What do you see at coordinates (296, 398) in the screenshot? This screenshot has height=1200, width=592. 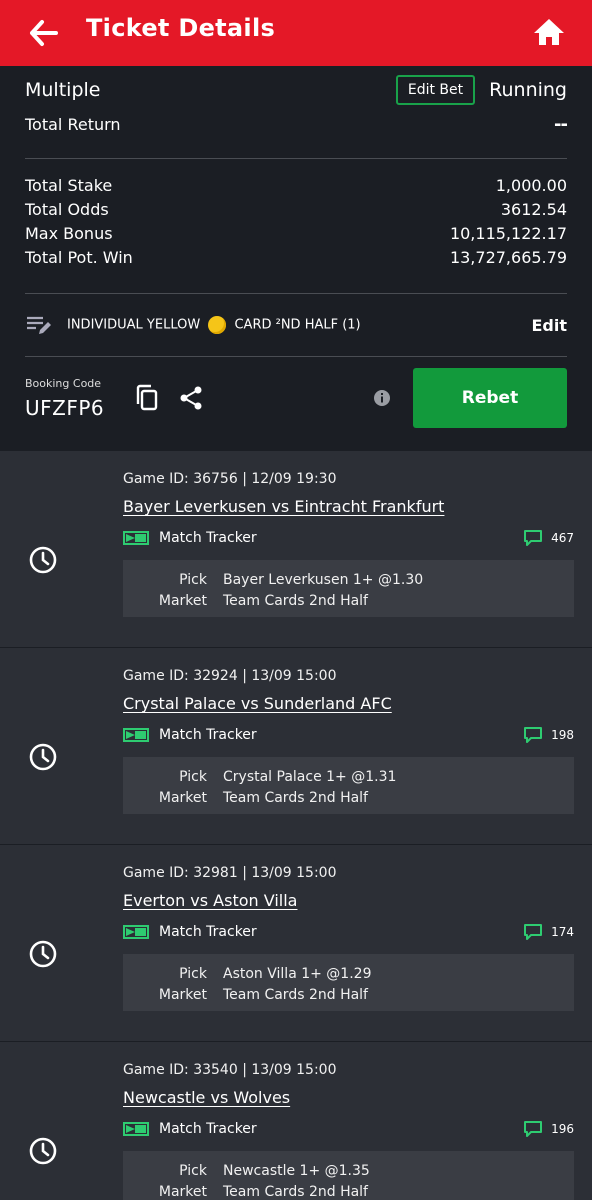 I see `booking-row: Booking Code UFZFP6 Rebet` at bounding box center [296, 398].